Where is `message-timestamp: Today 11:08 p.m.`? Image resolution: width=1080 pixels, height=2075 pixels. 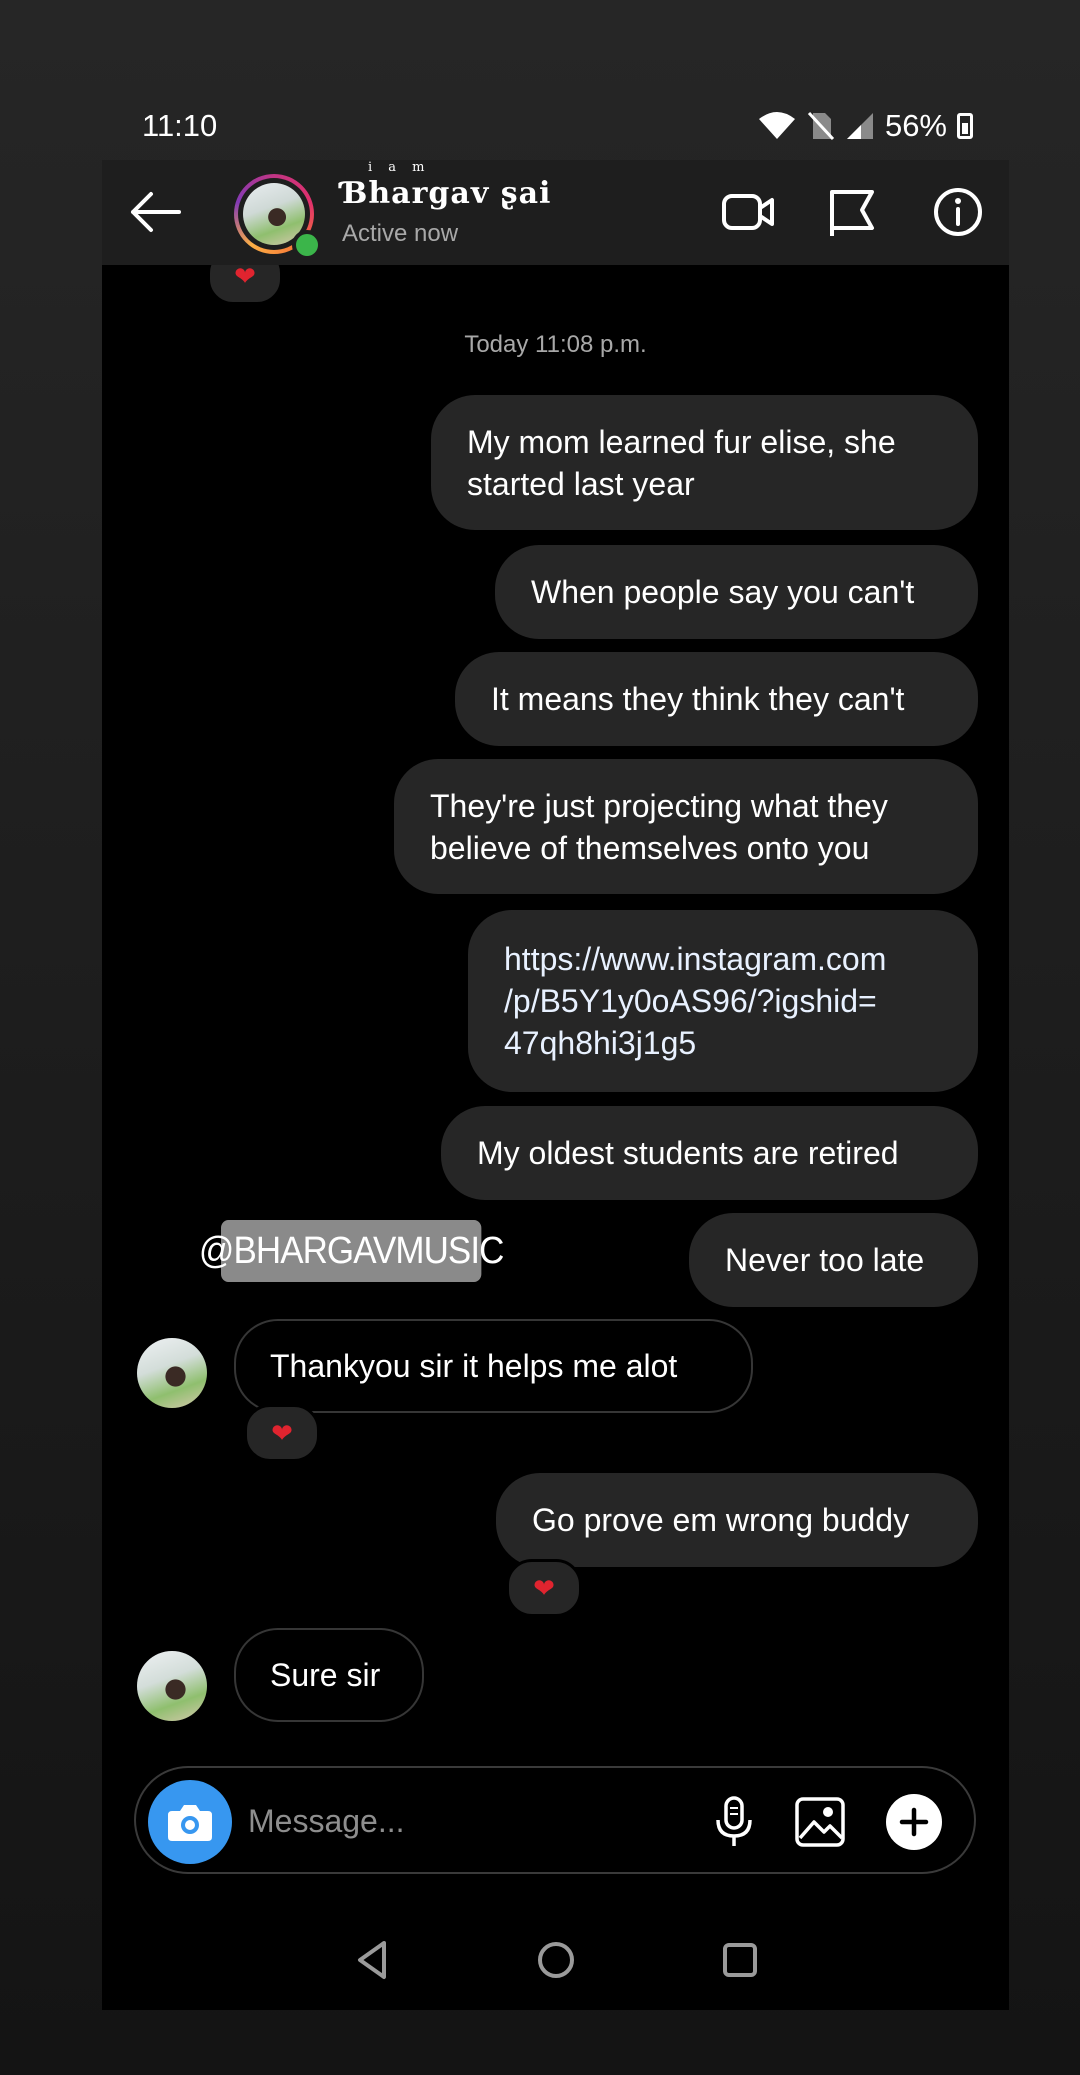
message-timestamp: Today 11:08 p.m. is located at coordinates (555, 344).